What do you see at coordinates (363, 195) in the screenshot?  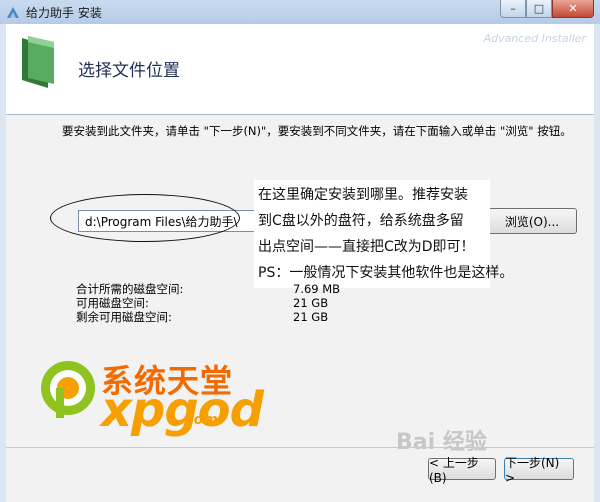 I see `annotation-line: 在这里确定安装到哪里。推荐安装` at bounding box center [363, 195].